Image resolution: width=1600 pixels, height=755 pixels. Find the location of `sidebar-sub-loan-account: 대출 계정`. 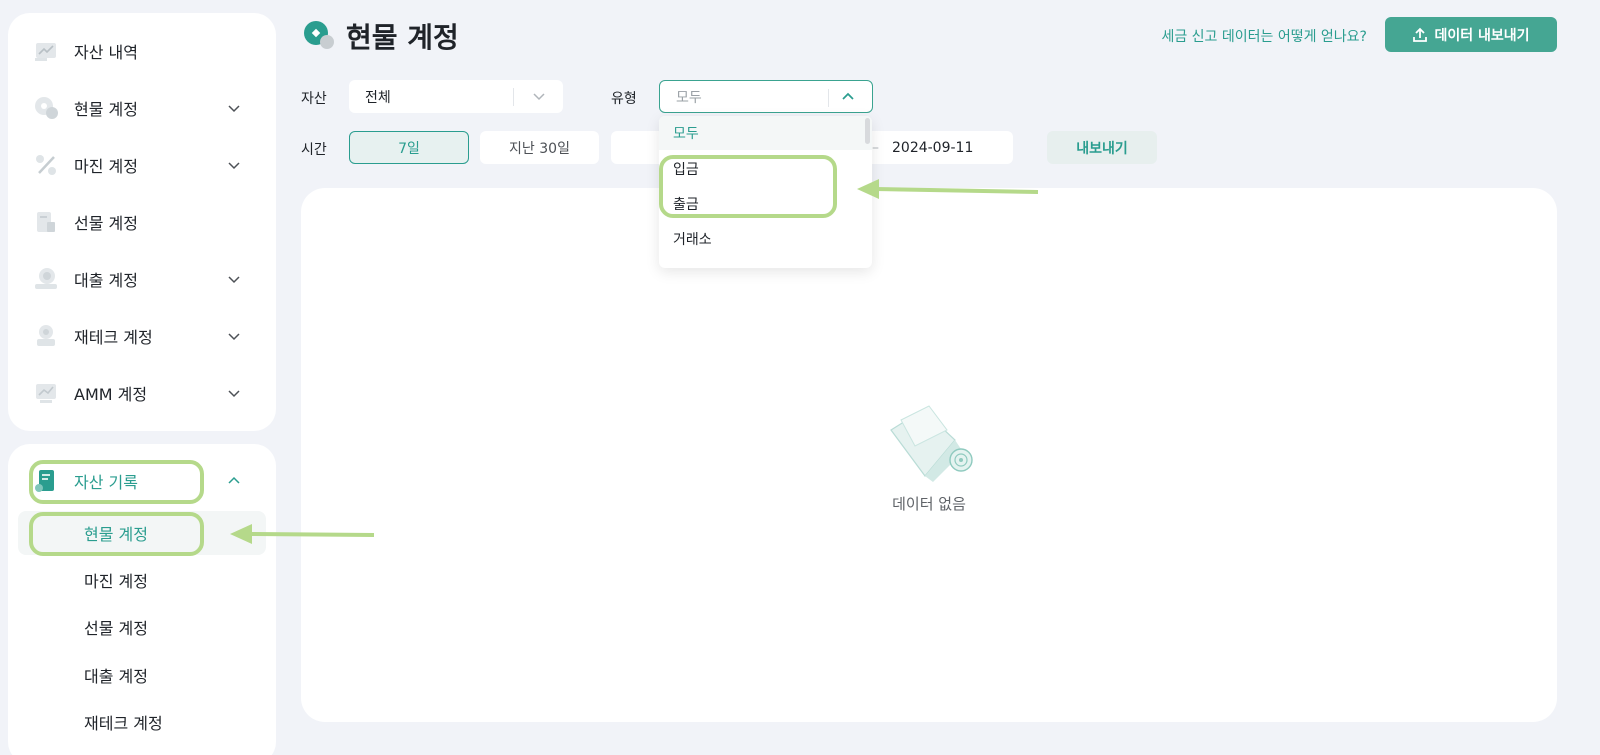

sidebar-sub-loan-account: 대출 계정 is located at coordinates (142, 675).